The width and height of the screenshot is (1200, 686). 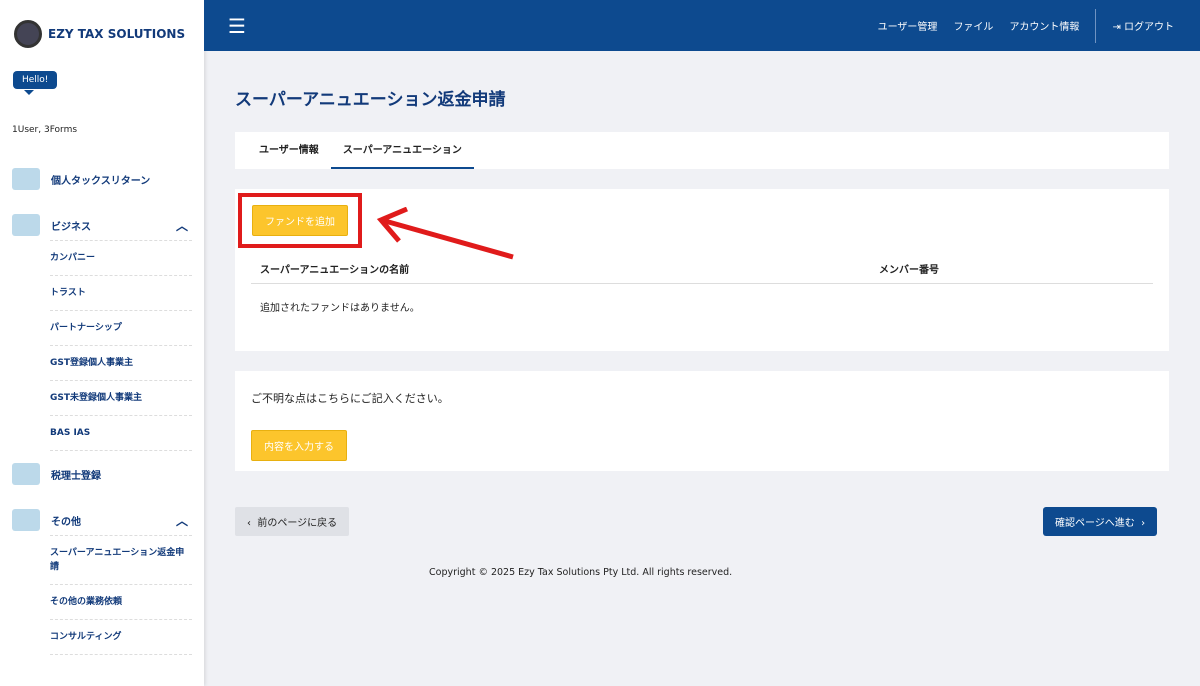 I want to click on top-bar: ☰ ユーザー管理 ファイル アカウント情報 ⇥ ログアウト, so click(x=702, y=25).